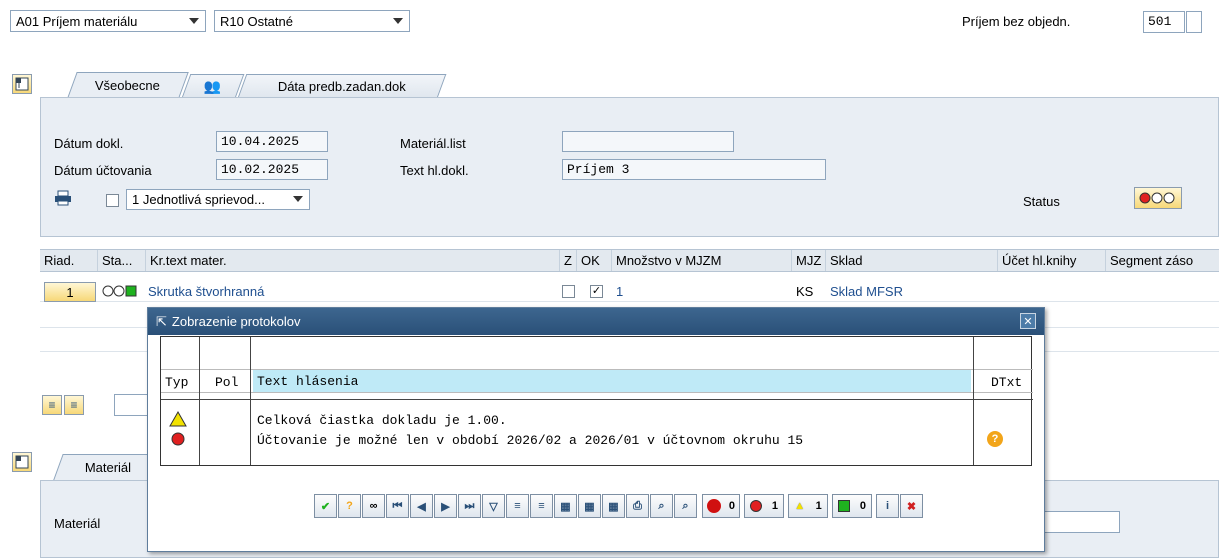  I want to click on col-header-segment: Segment záso, so click(1162, 260).